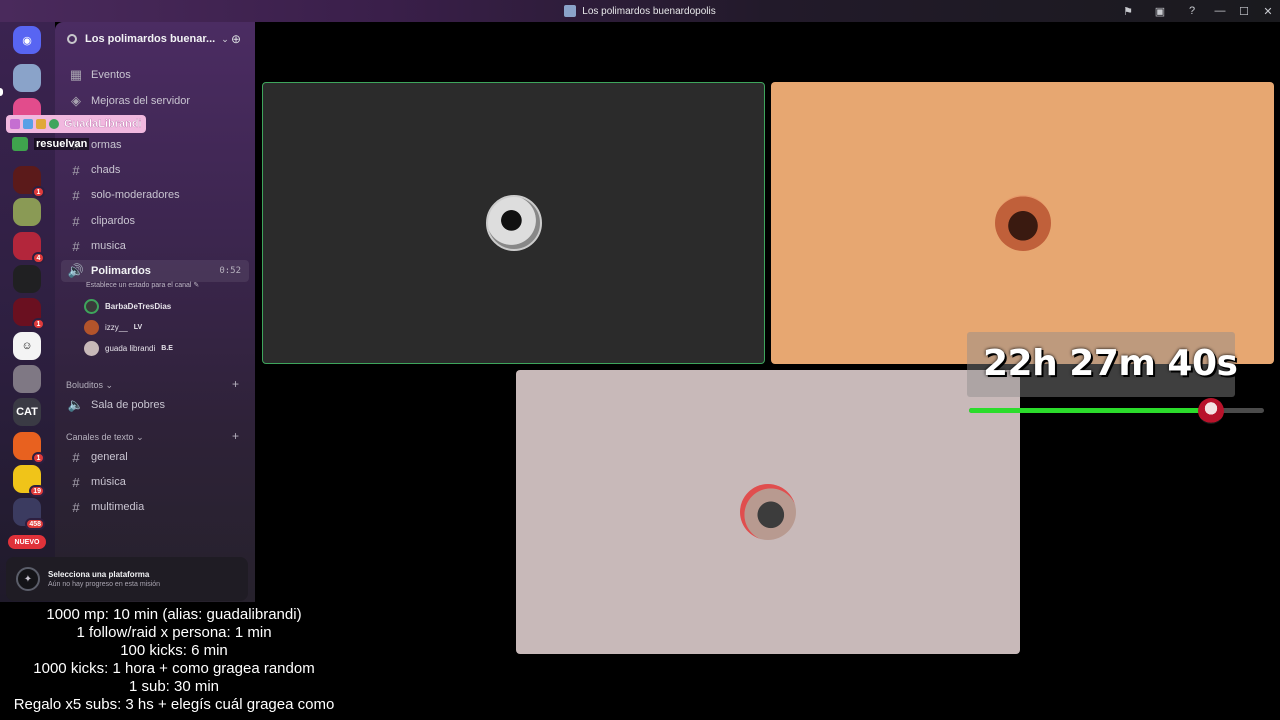 Image resolution: width=1280 pixels, height=720 pixels. Describe the element at coordinates (570, 11) in the screenshot. I see `server-icon` at that location.